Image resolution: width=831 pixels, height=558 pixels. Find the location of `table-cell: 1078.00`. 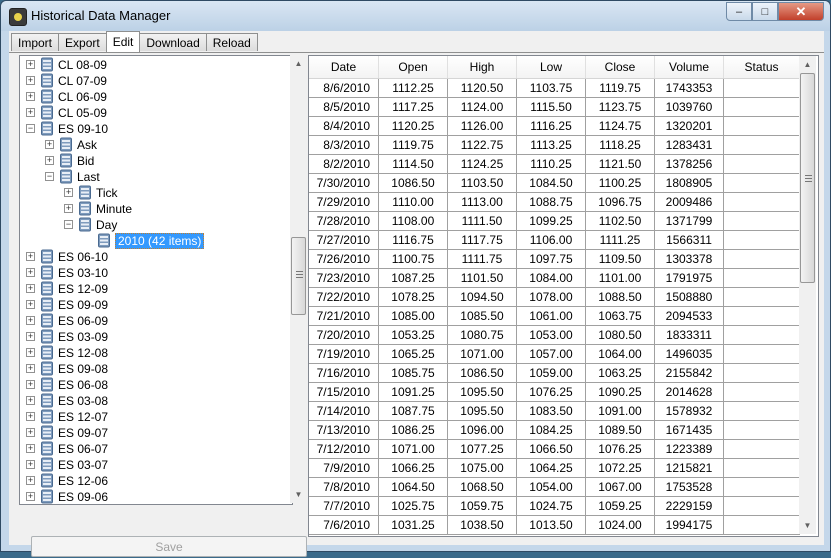

table-cell: 1078.00 is located at coordinates (551, 297).